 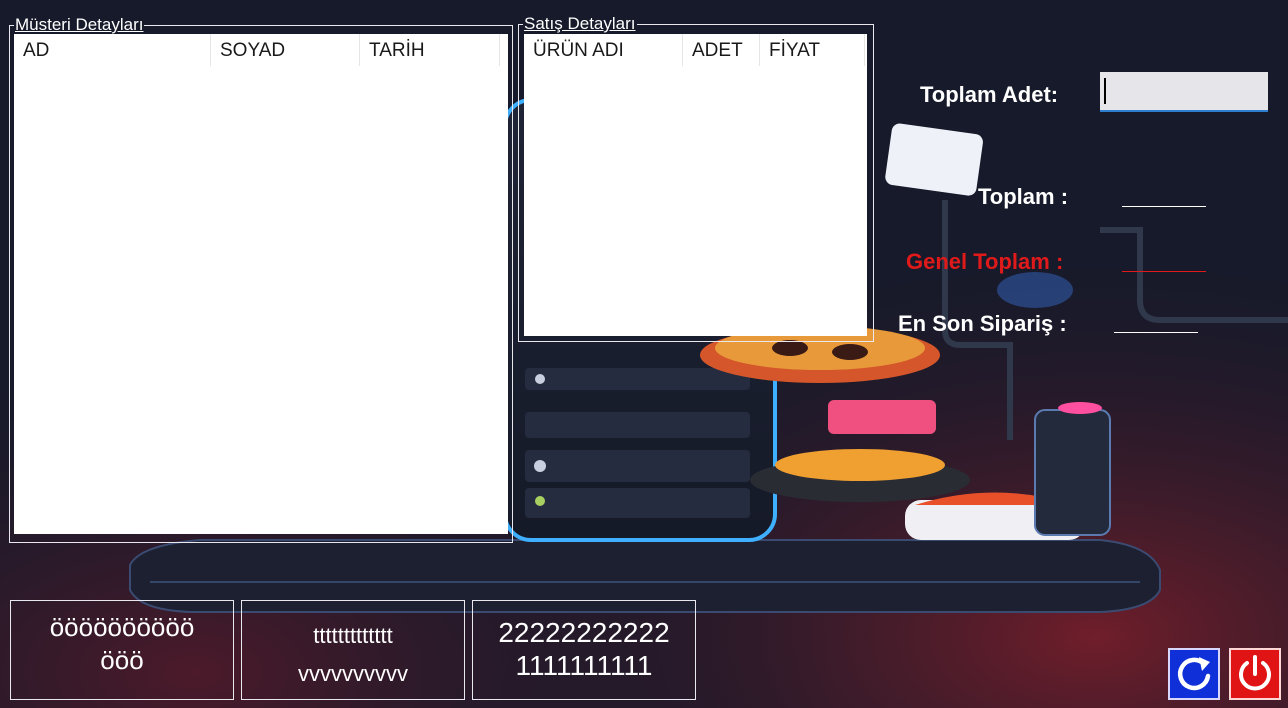 I want to click on info-box-3-line1: 22222222222, so click(x=584, y=632).